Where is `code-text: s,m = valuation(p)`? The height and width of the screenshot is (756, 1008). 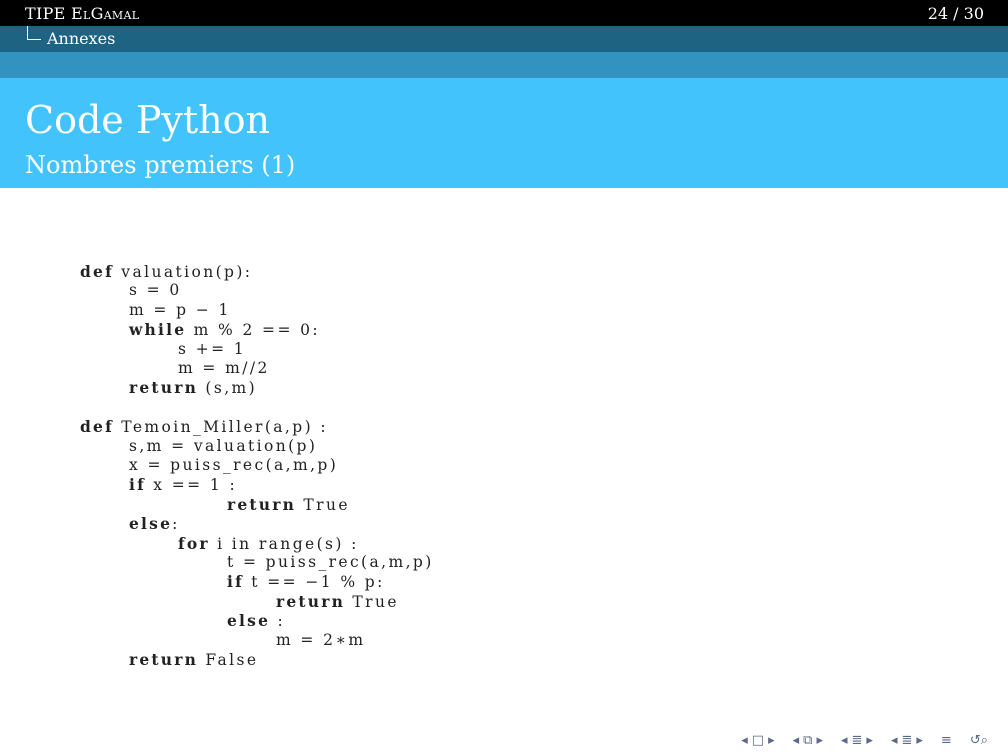
code-text: s,m = valuation(p) is located at coordinates (223, 445).